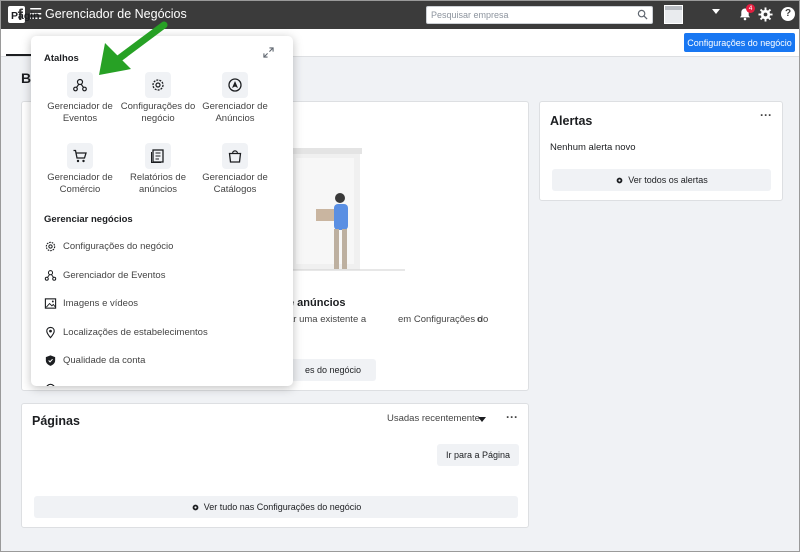  I want to click on see-all-settings-label: Ver tudo nas Configurações do negócio, so click(282, 507).